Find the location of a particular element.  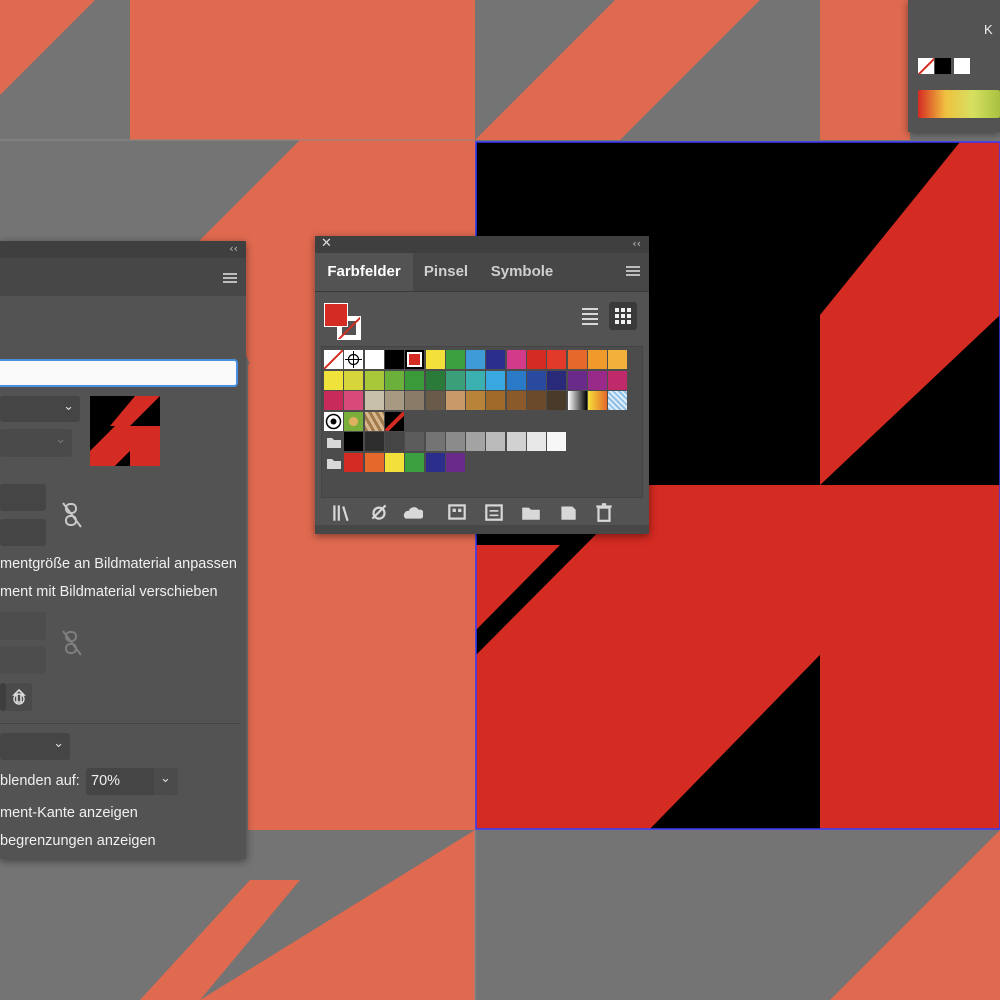

none-icon is located at coordinates (926, 66).